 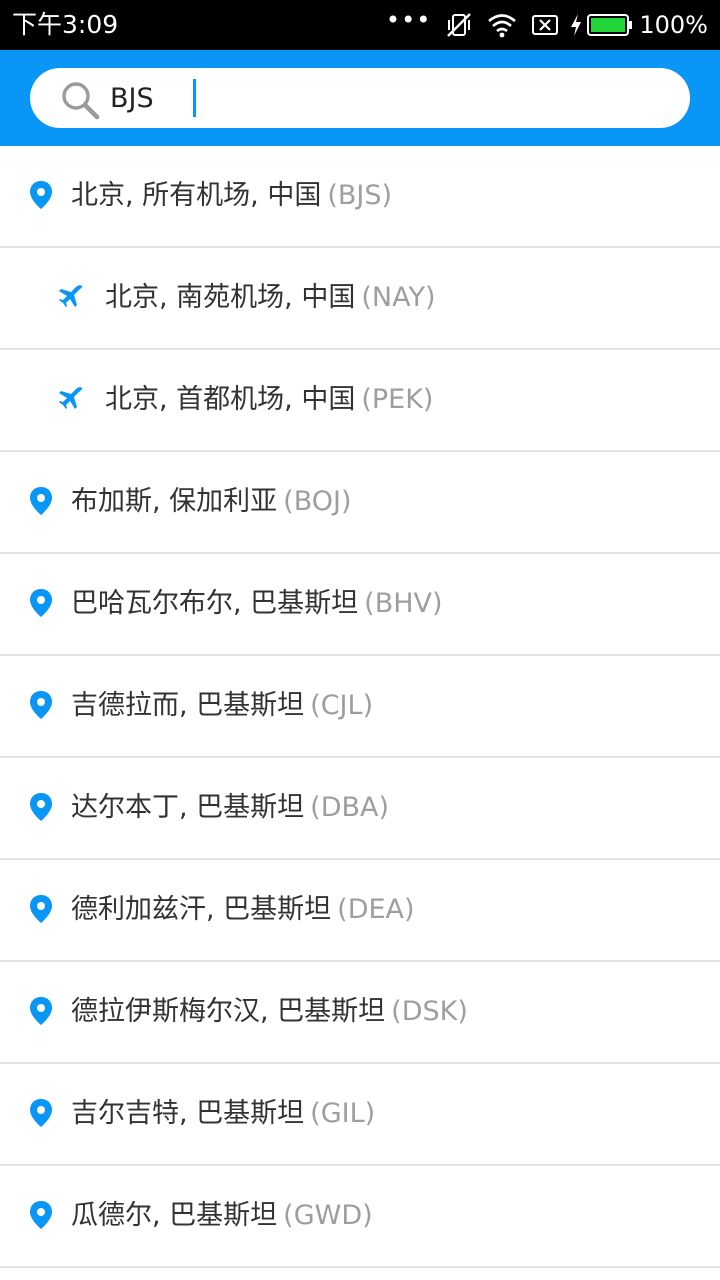 I want to click on search-box, so click(x=360, y=98).